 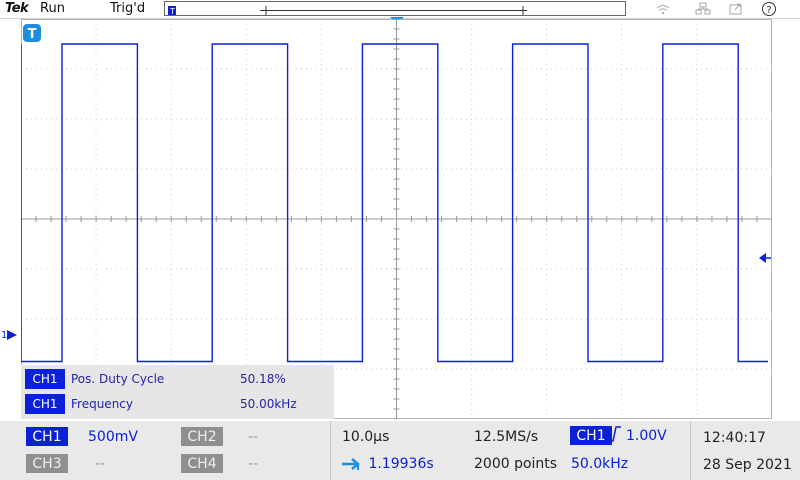 What do you see at coordinates (703, 8) in the screenshot?
I see `network-icon` at bounding box center [703, 8].